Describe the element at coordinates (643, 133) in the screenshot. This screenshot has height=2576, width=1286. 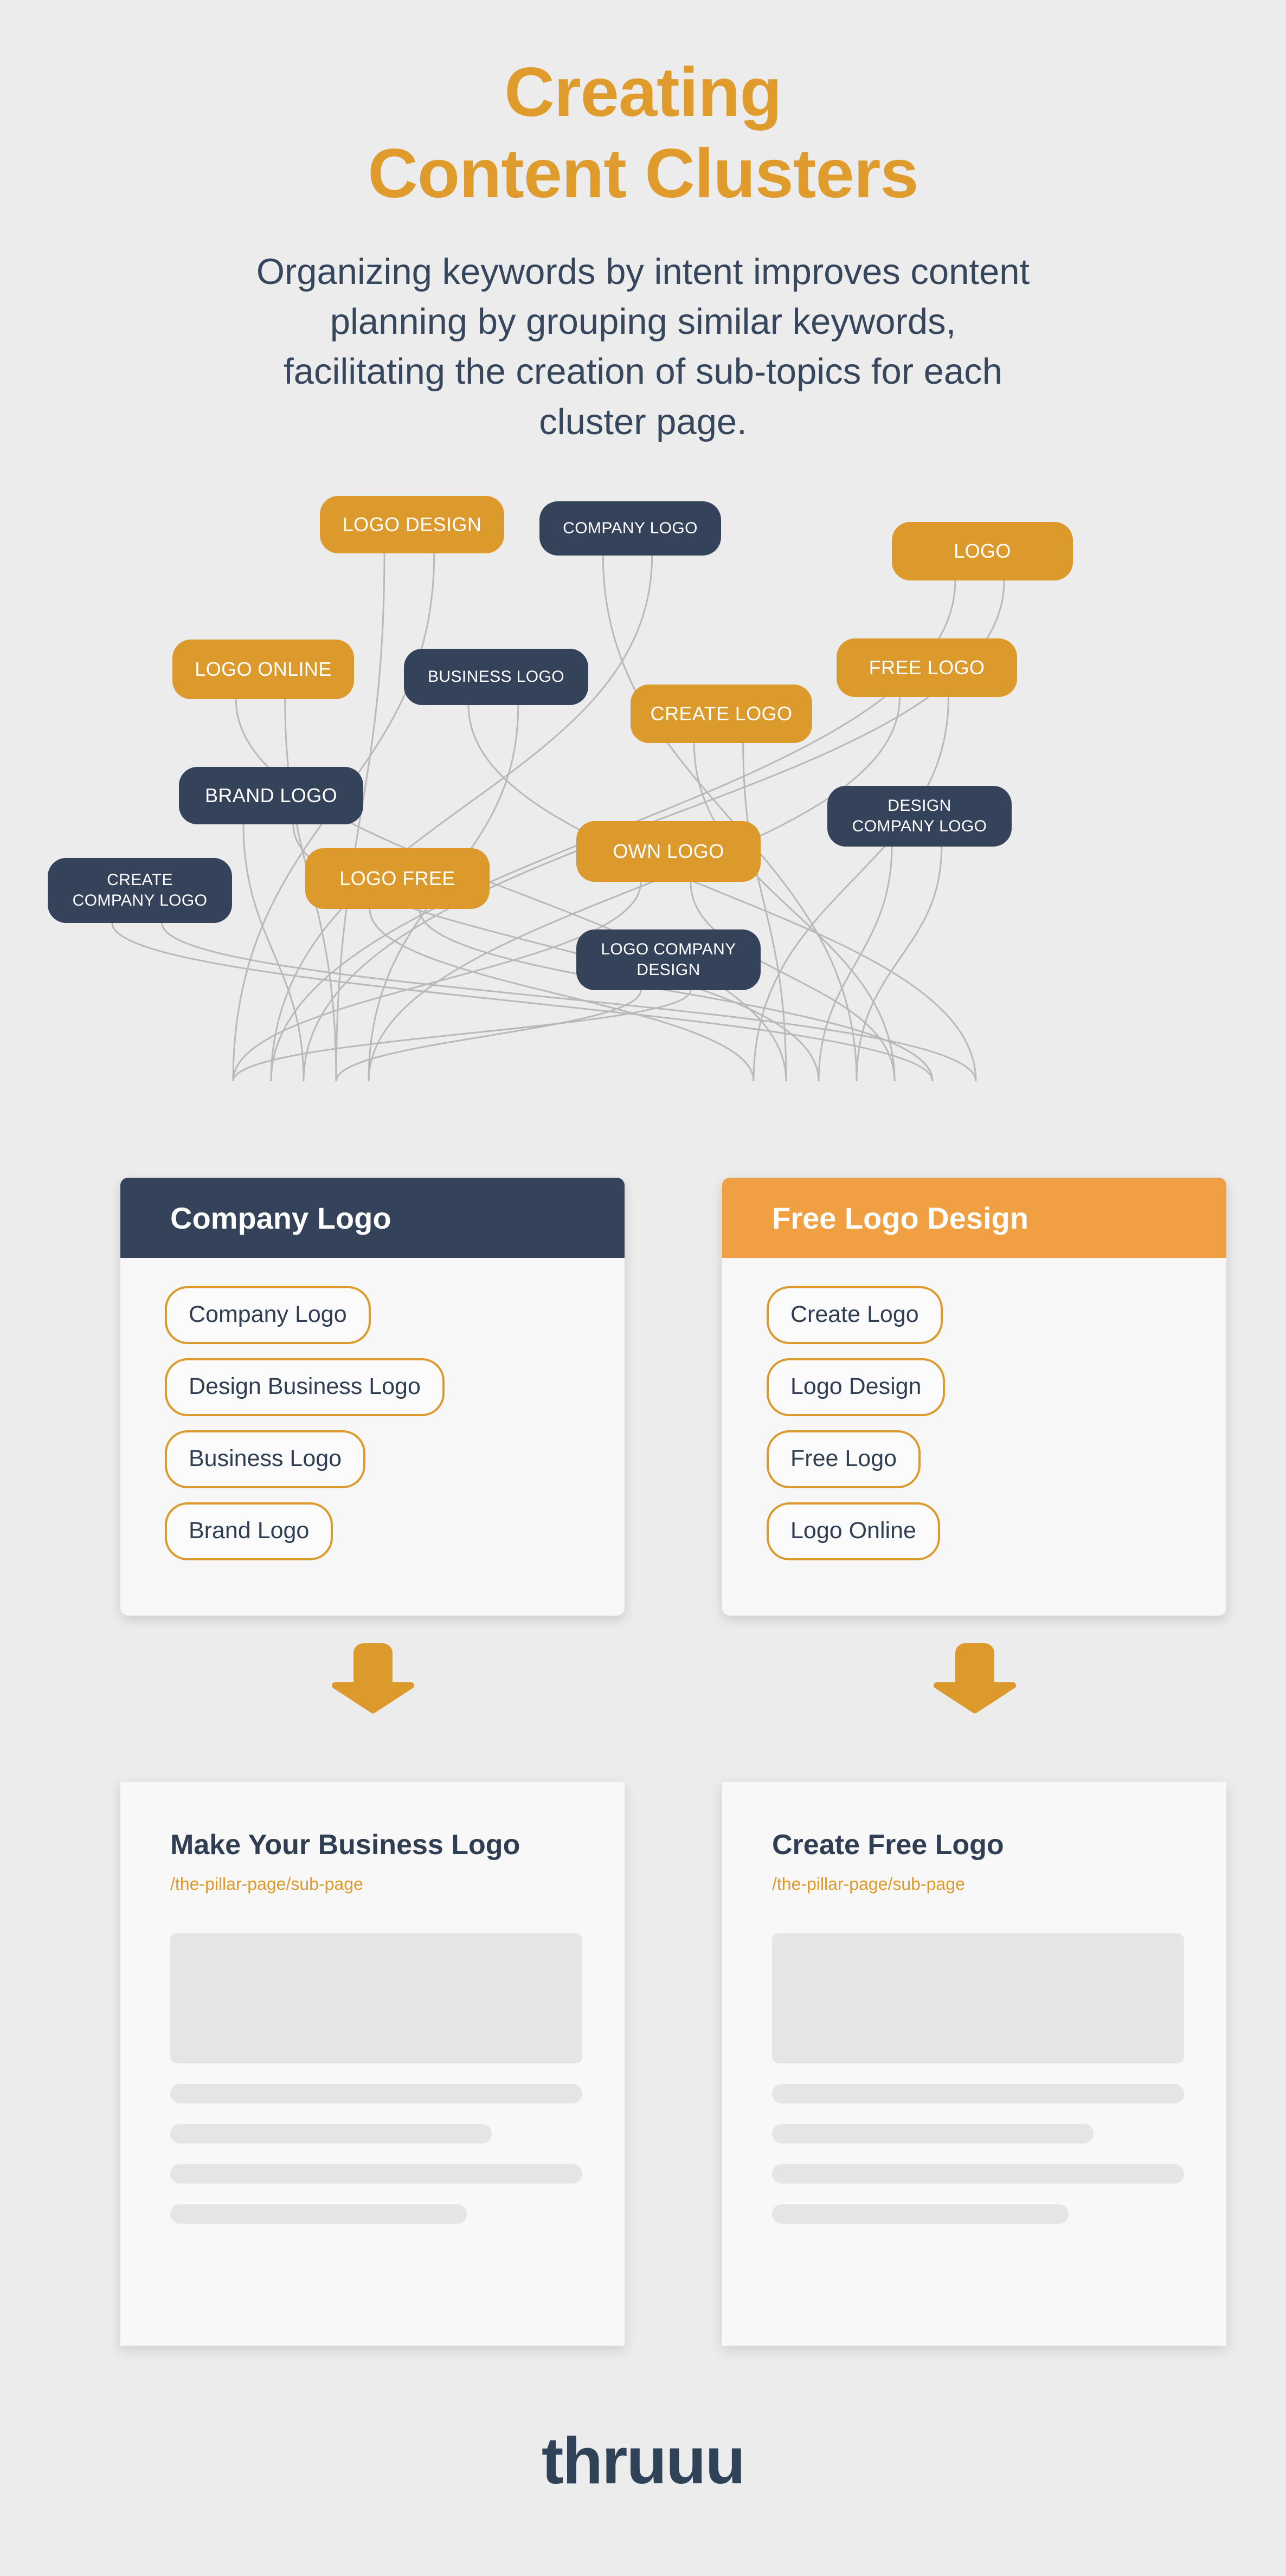
I see `page-title: Creating Content Clusters` at that location.